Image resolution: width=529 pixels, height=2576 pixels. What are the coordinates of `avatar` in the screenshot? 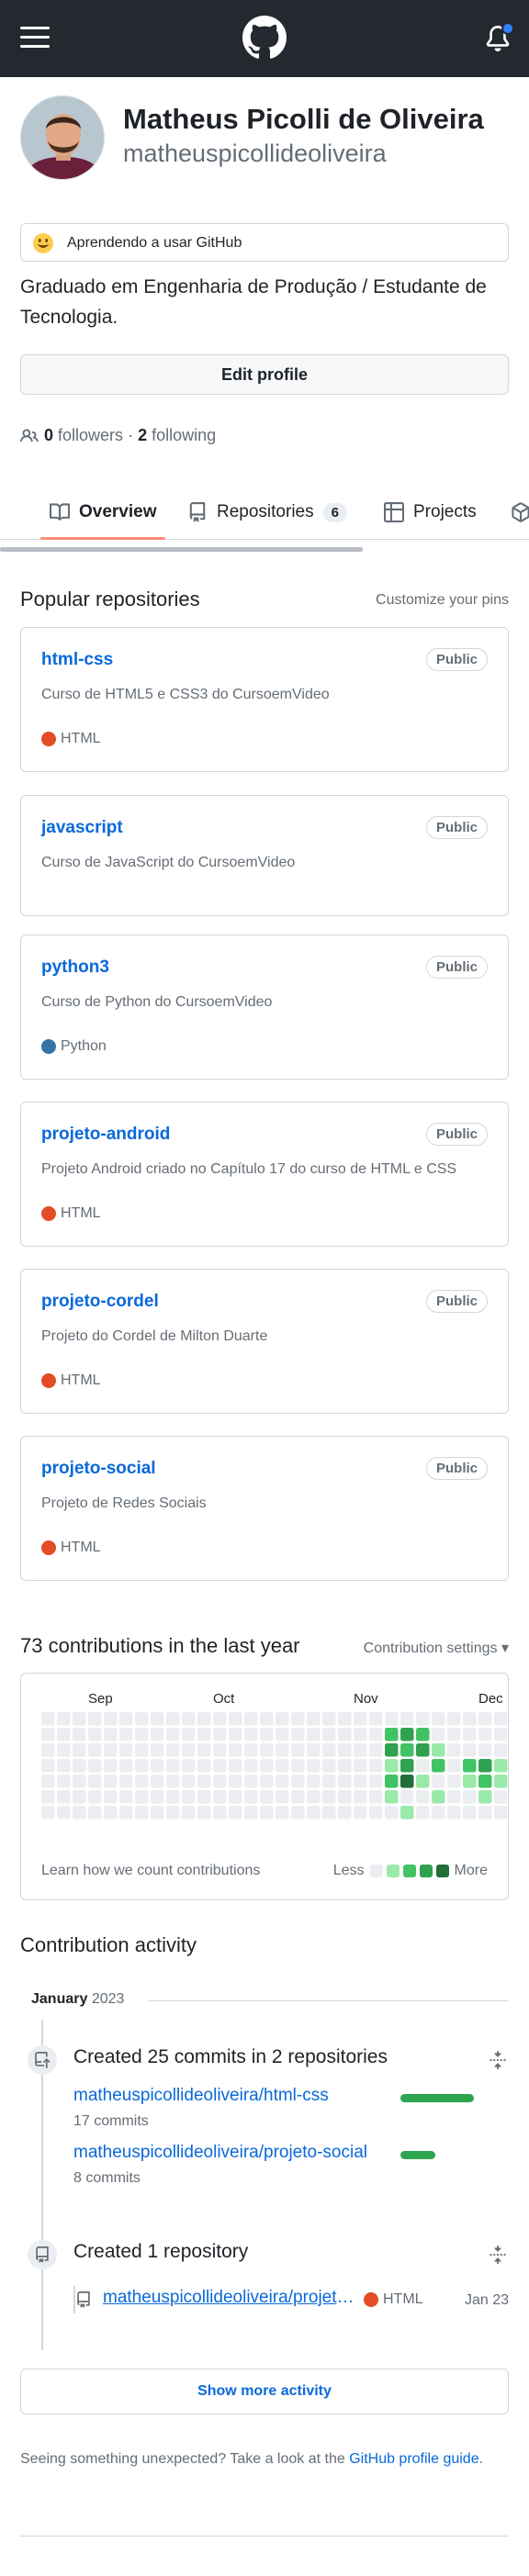 It's located at (63, 137).